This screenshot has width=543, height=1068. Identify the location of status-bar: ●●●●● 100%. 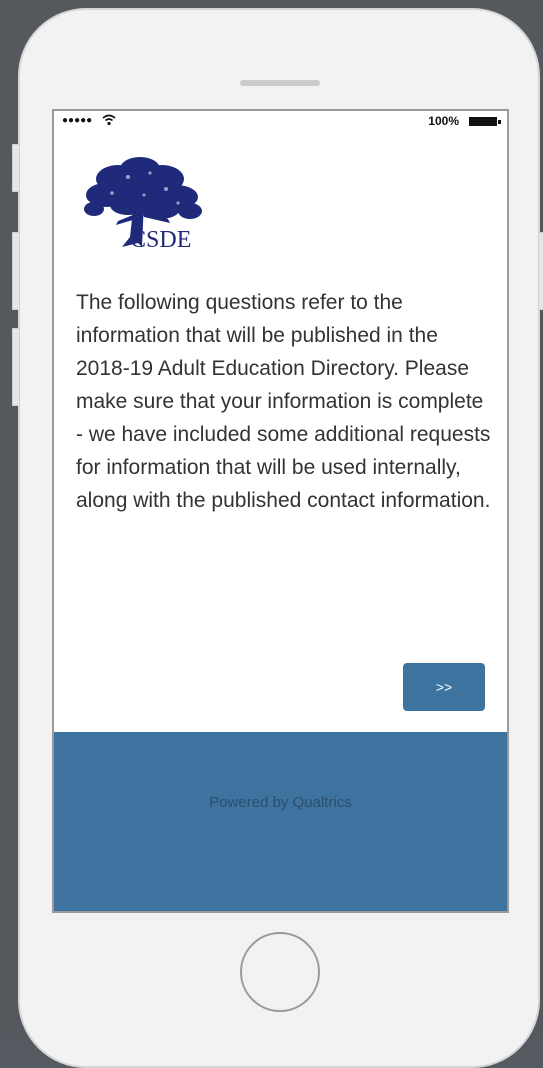
(280, 122).